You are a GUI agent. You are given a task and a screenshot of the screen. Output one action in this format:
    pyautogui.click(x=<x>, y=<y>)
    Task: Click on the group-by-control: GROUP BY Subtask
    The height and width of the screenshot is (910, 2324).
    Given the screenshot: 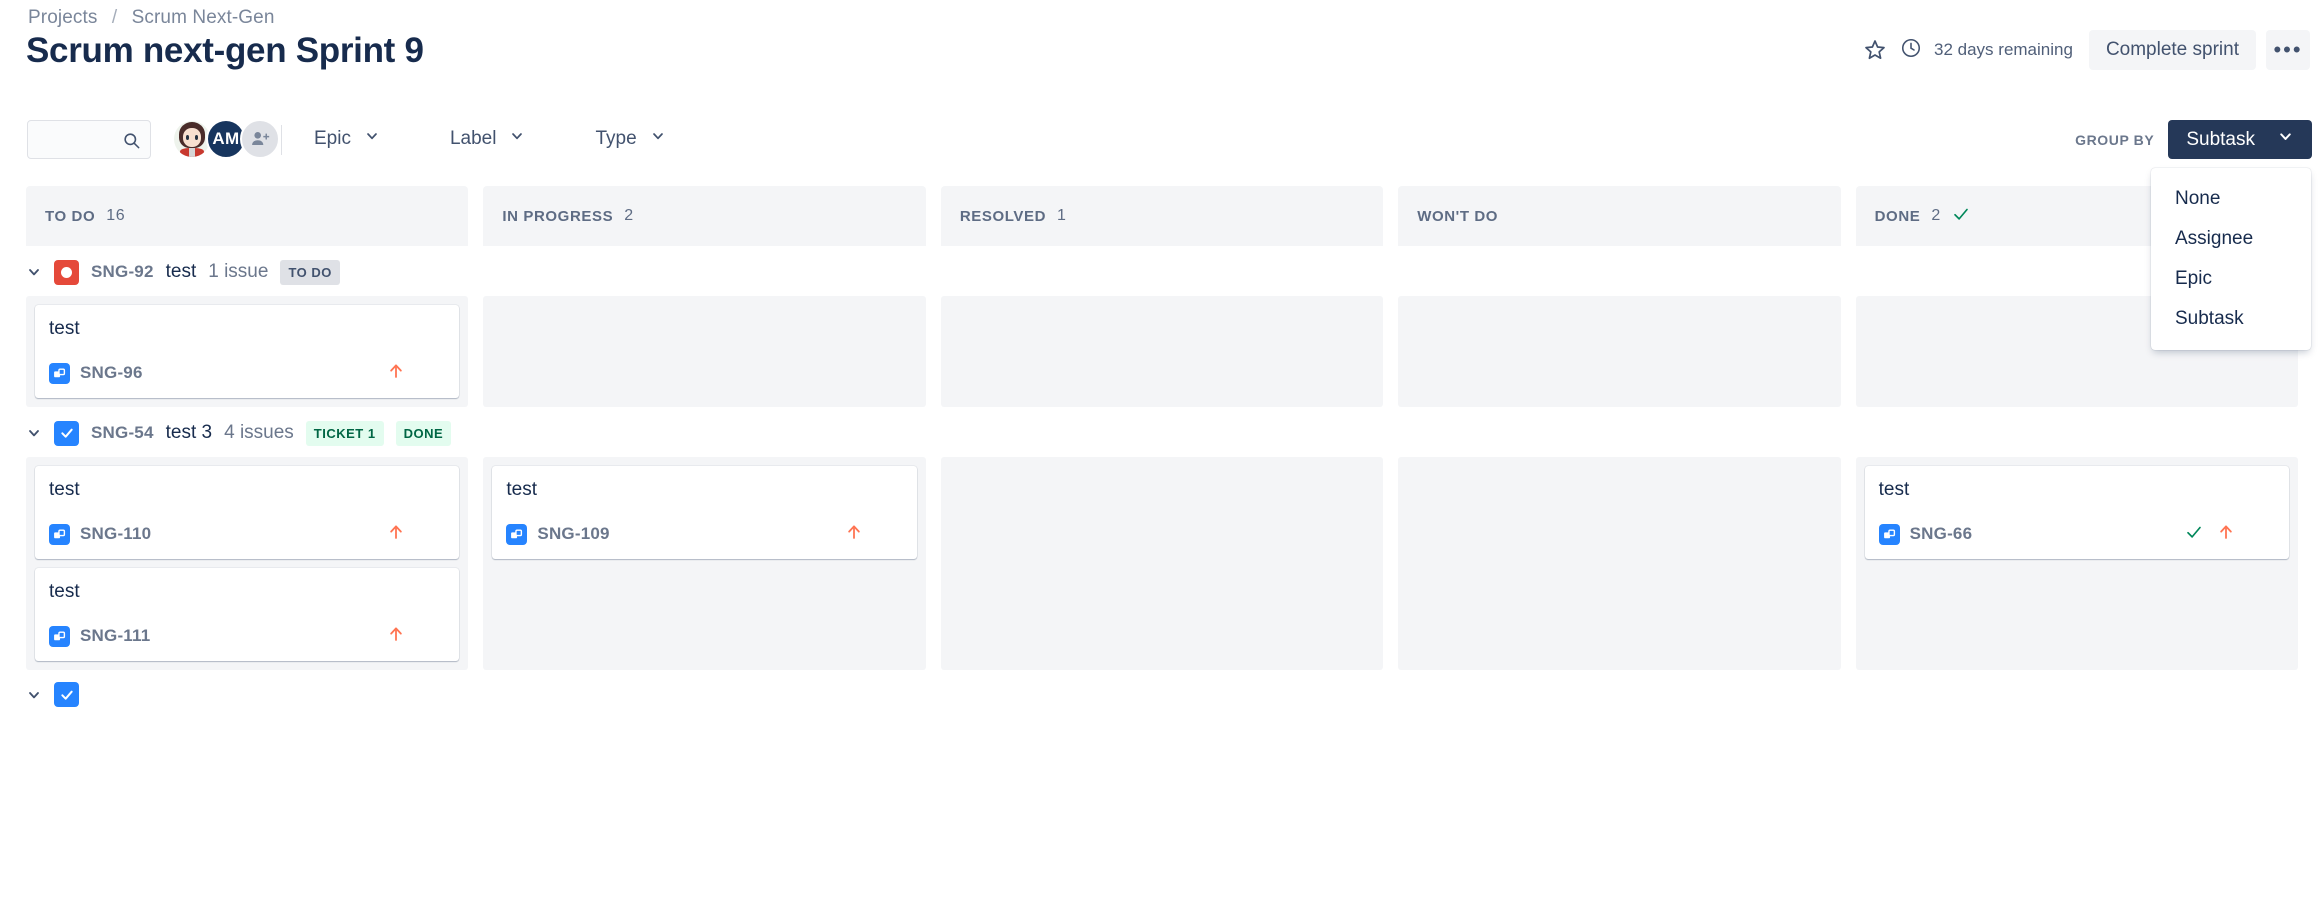 What is the action you would take?
    pyautogui.click(x=2193, y=139)
    